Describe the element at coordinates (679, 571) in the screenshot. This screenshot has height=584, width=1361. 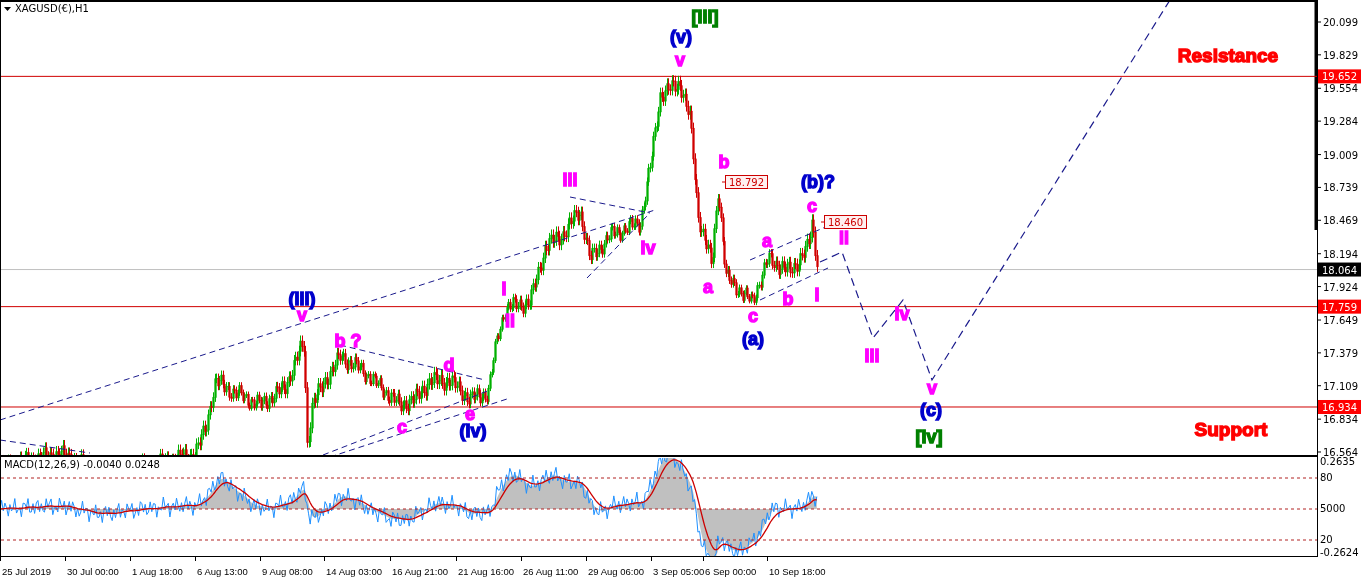
I see `time-axis-label: 3 Sep 05:00` at that location.